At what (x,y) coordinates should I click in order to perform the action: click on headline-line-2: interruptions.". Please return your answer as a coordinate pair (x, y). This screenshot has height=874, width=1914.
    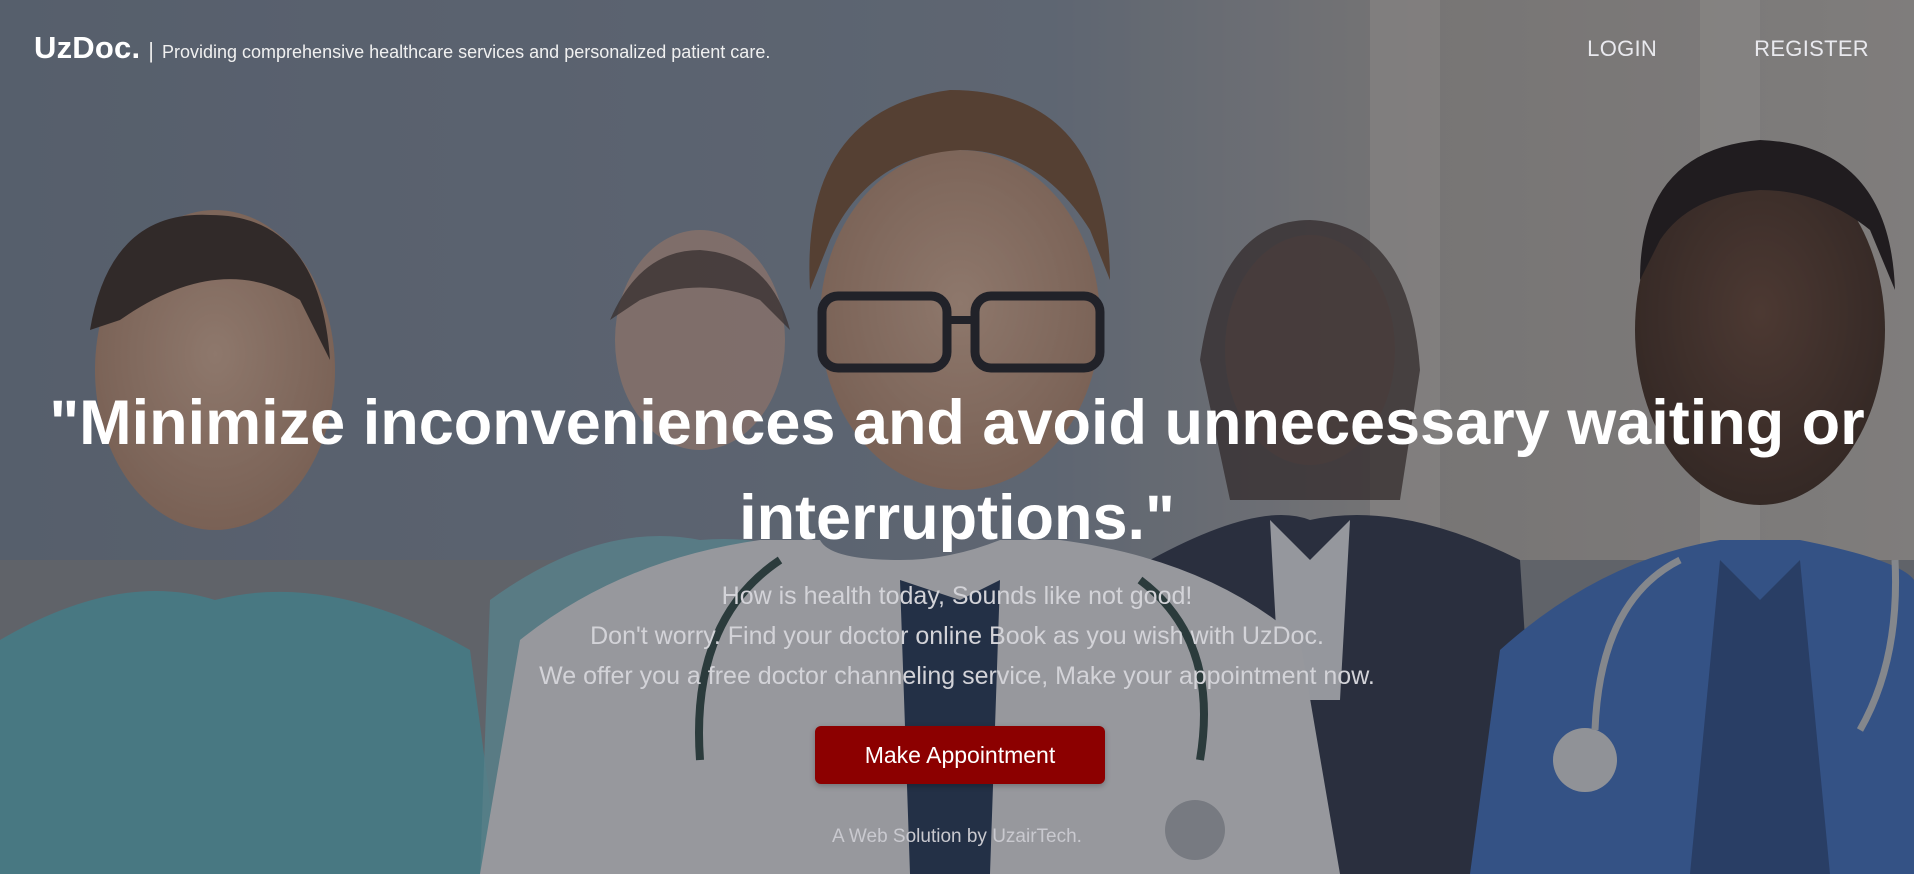
    Looking at the image, I should click on (957, 518).